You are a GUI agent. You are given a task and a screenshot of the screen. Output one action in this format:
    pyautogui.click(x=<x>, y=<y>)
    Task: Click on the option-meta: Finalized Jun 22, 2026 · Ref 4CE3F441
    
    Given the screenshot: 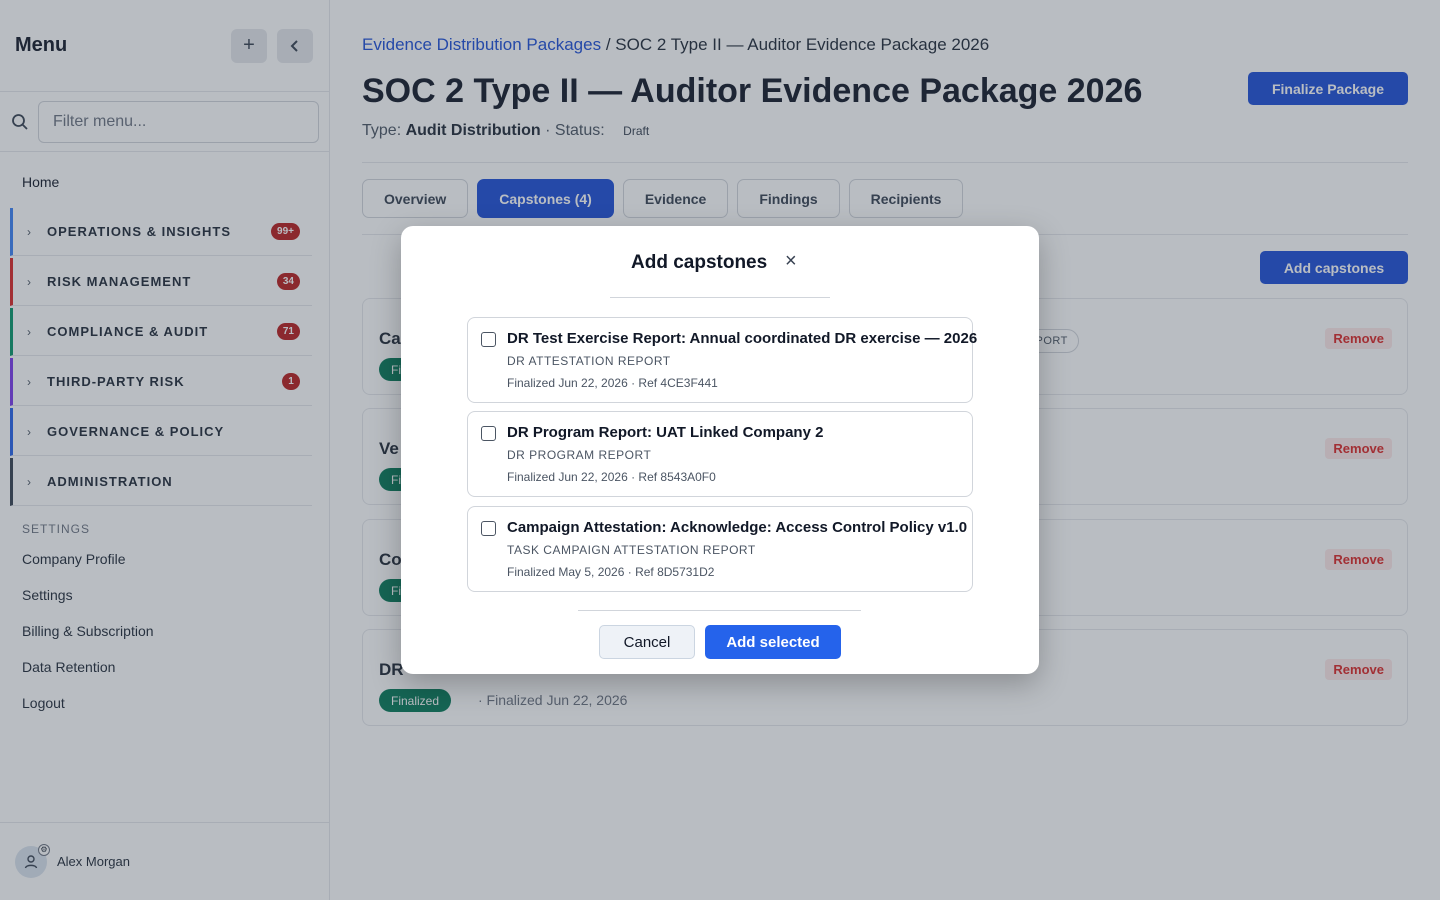 What is the action you would take?
    pyautogui.click(x=612, y=383)
    